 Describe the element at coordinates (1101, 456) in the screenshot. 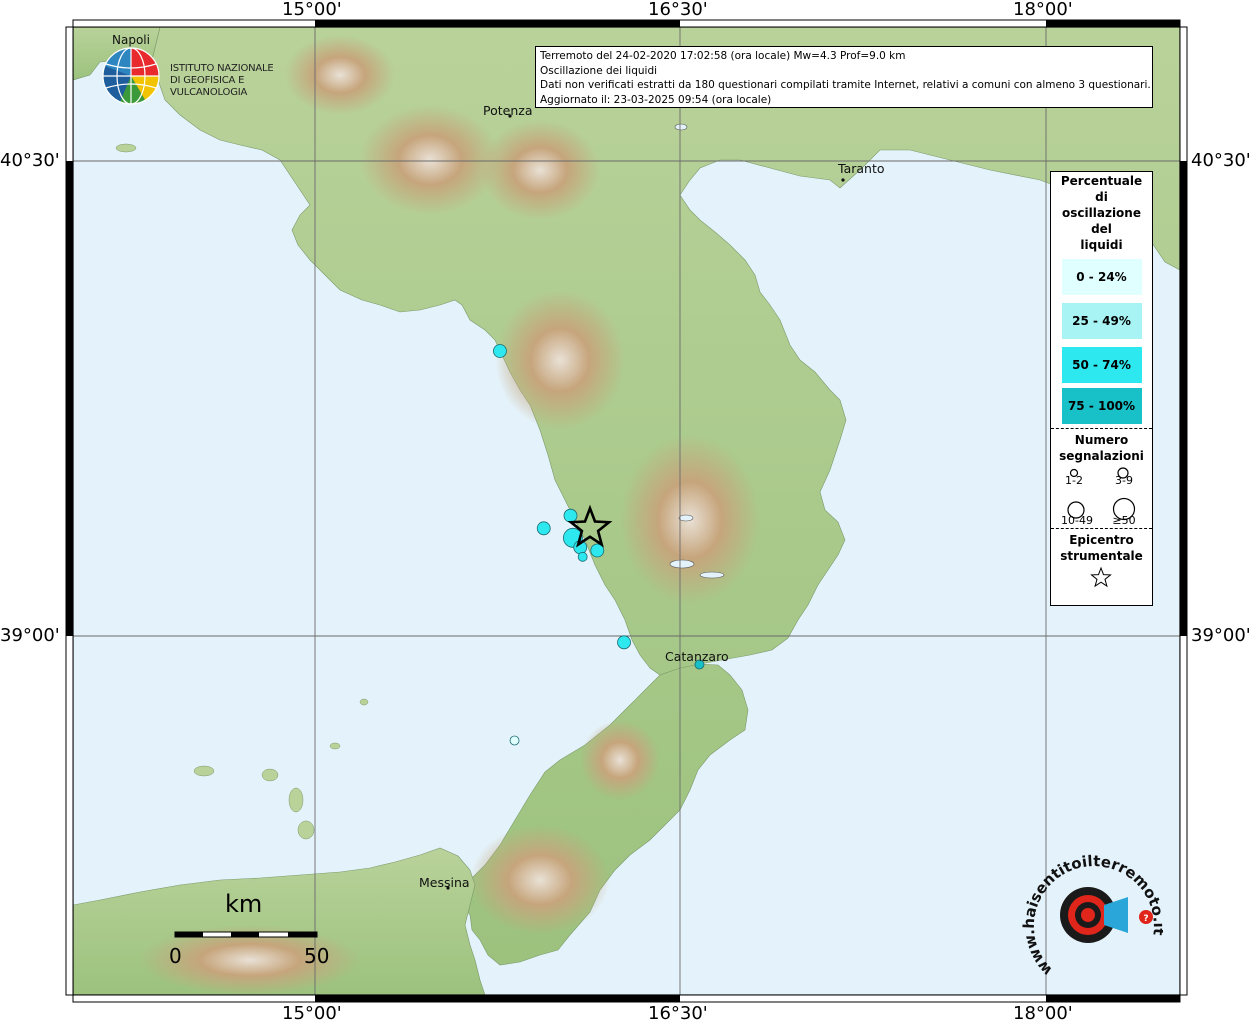

I see `legend-title-line: segnalazioni` at that location.